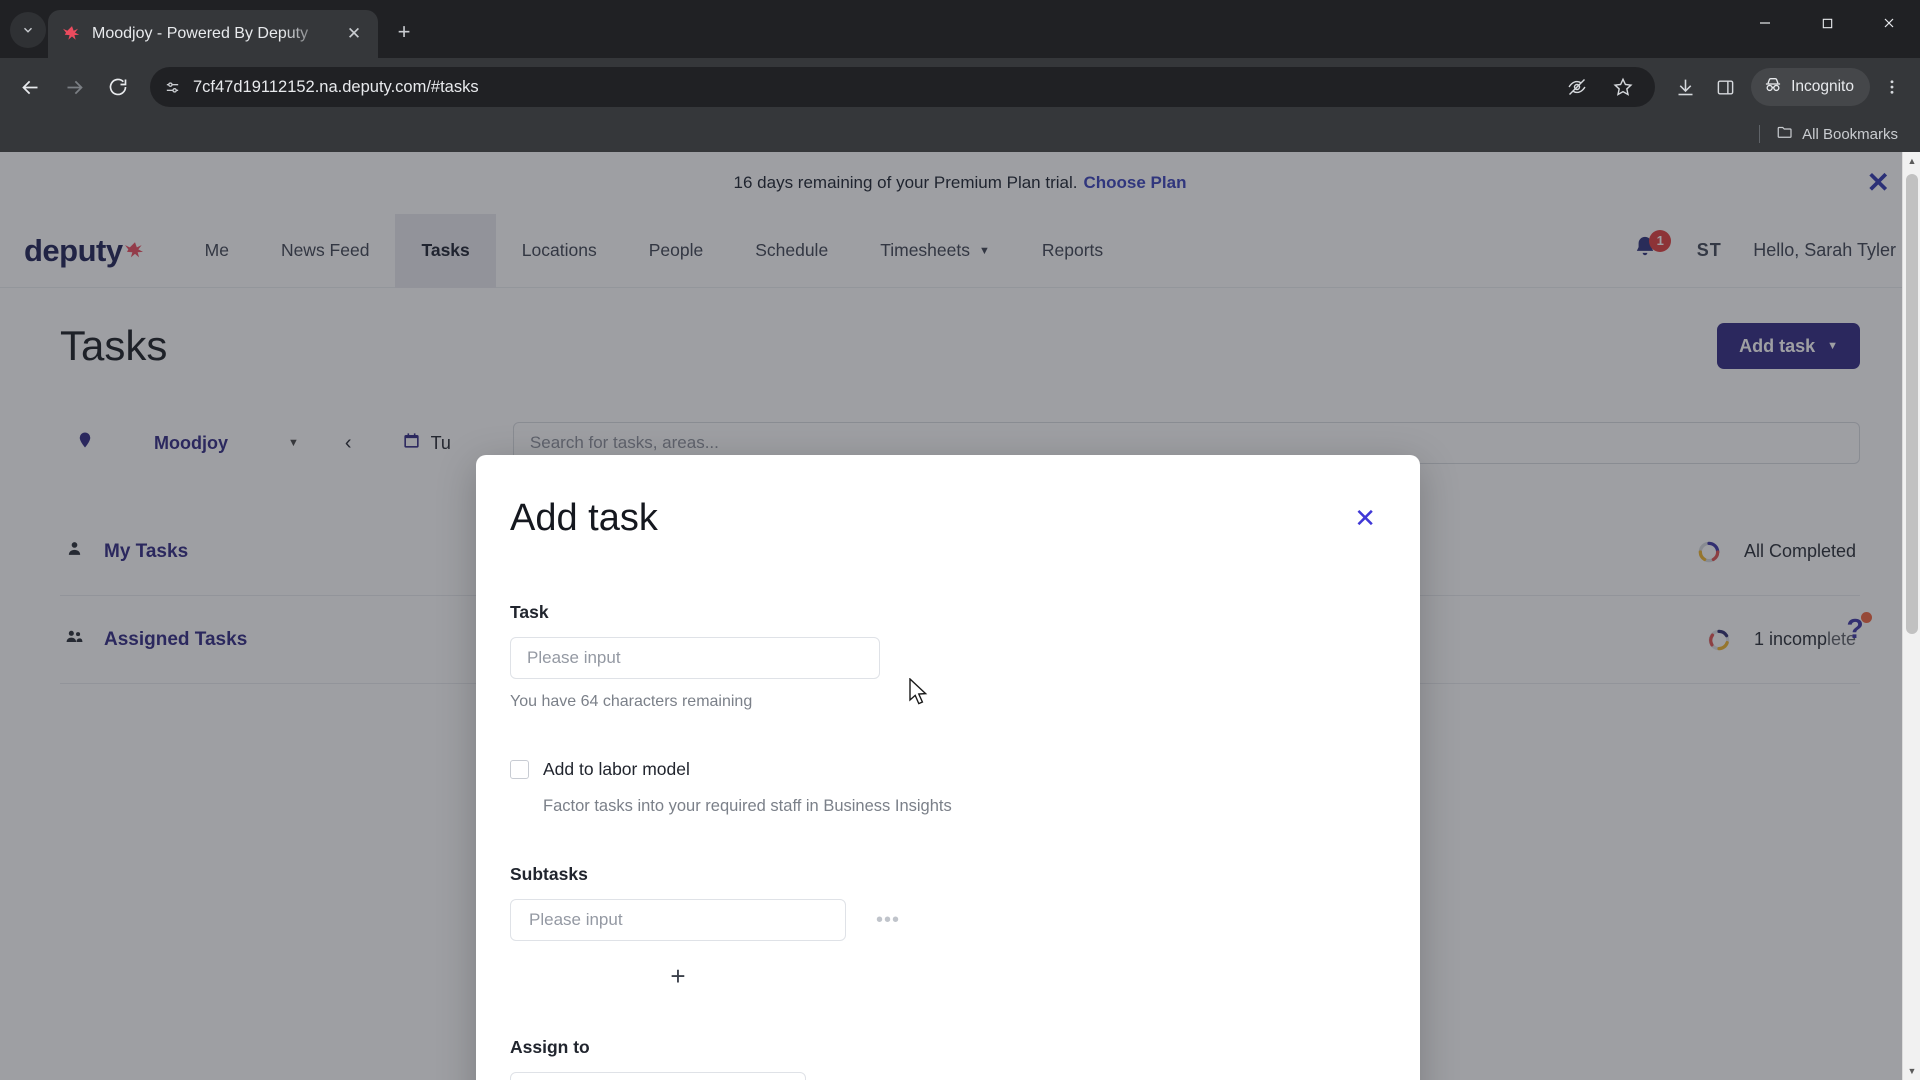 The image size is (1920, 1080). Describe the element at coordinates (948, 1058) in the screenshot. I see `assign-to-section: Assign to Select ▼` at that location.